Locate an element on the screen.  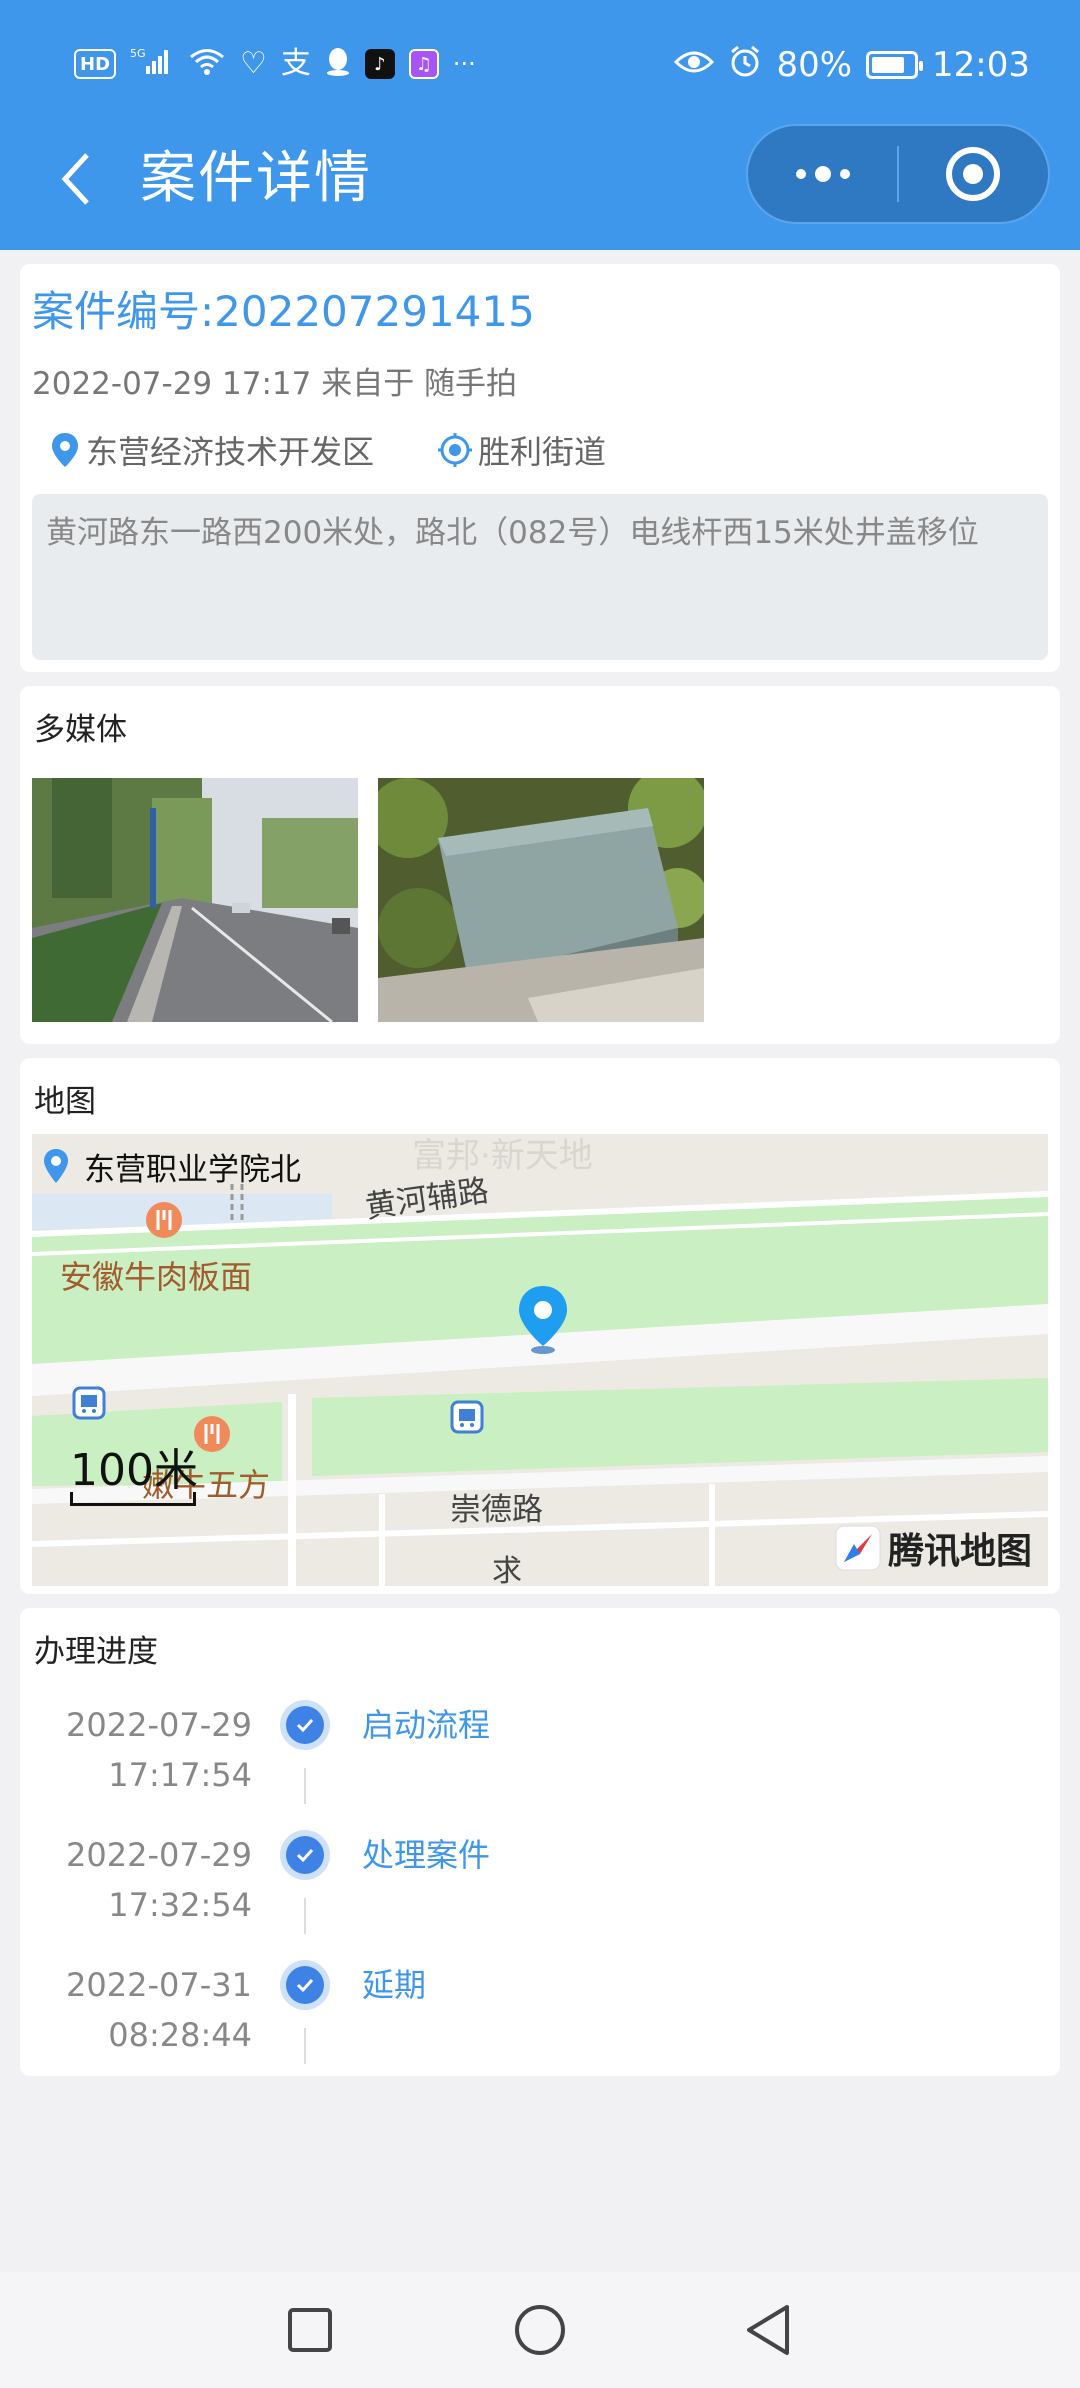
map-scale: 100米 is located at coordinates (134, 1470).